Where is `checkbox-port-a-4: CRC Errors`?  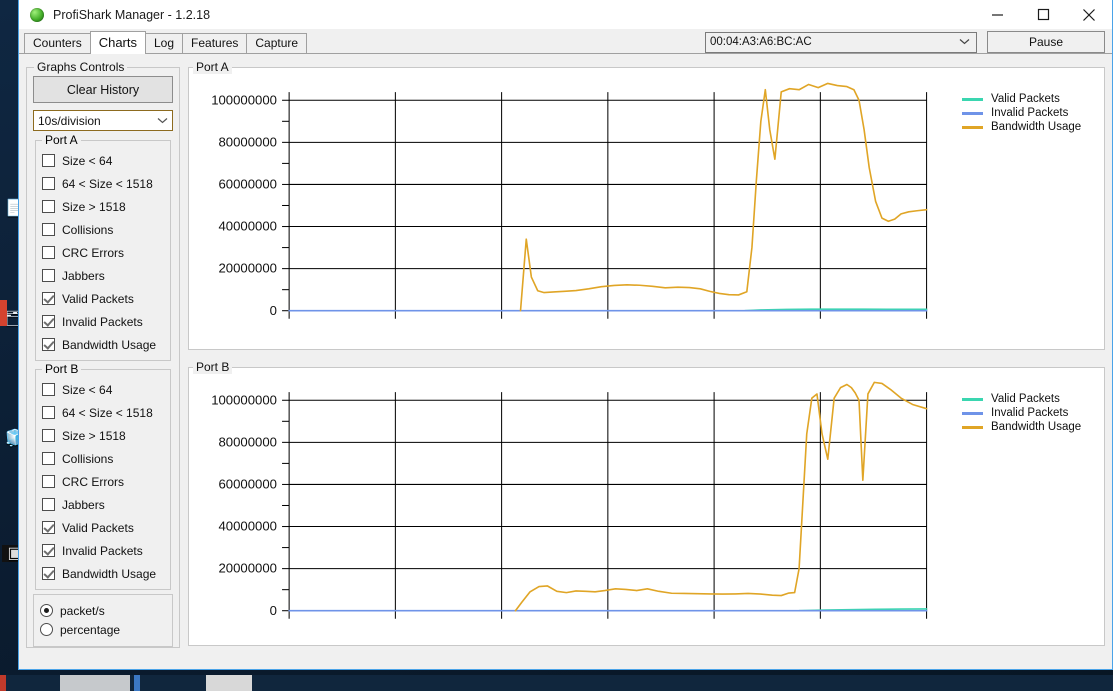
checkbox-port-a-4: CRC Errors is located at coordinates (103, 252).